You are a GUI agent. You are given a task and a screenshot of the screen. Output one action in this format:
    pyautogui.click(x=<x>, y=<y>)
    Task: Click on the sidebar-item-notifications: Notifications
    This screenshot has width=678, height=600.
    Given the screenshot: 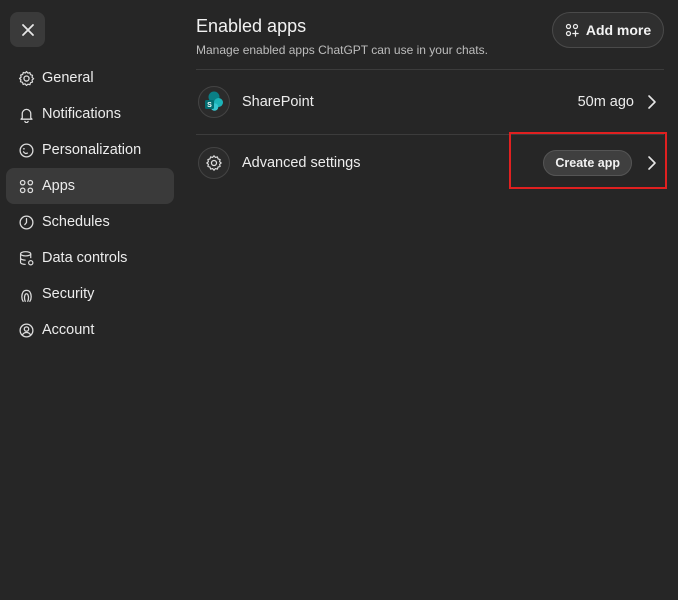 What is the action you would take?
    pyautogui.click(x=90, y=114)
    